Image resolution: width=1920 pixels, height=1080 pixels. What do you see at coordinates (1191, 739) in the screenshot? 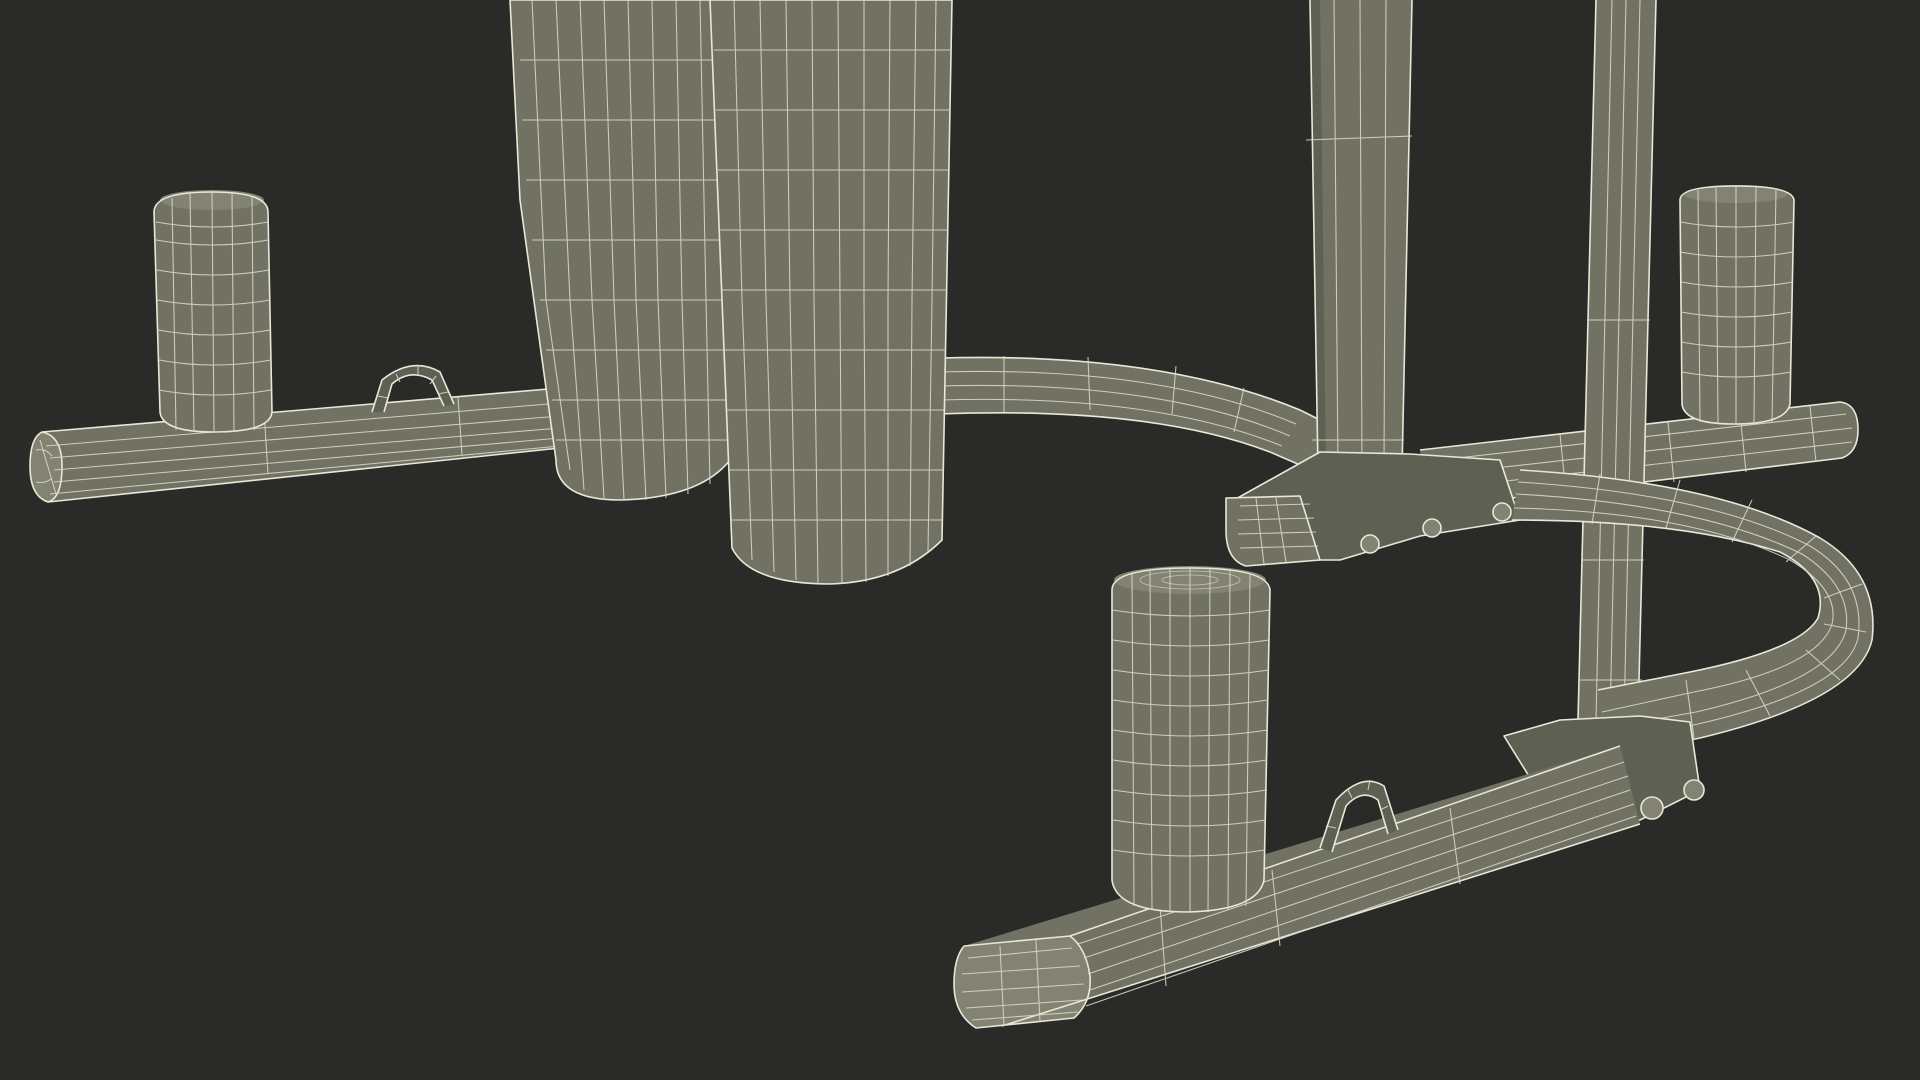
I see `front-big-cushion` at bounding box center [1191, 739].